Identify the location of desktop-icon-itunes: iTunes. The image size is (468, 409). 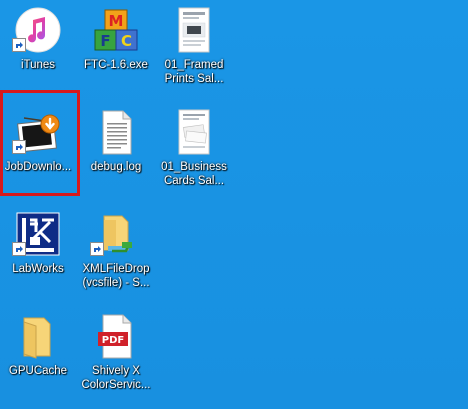
(38, 49).